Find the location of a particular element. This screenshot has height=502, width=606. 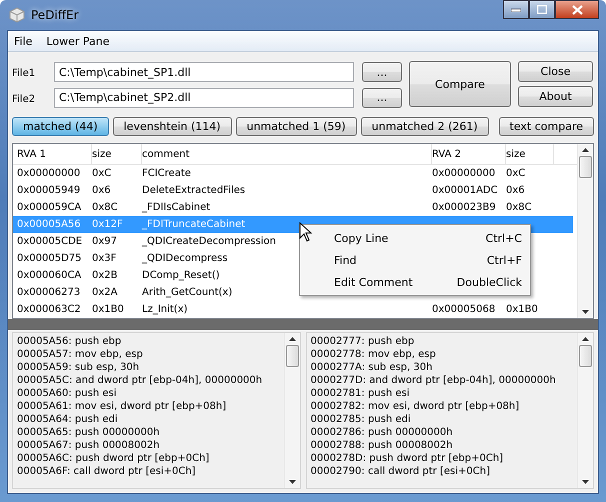

minimize-icon is located at coordinates (516, 10).